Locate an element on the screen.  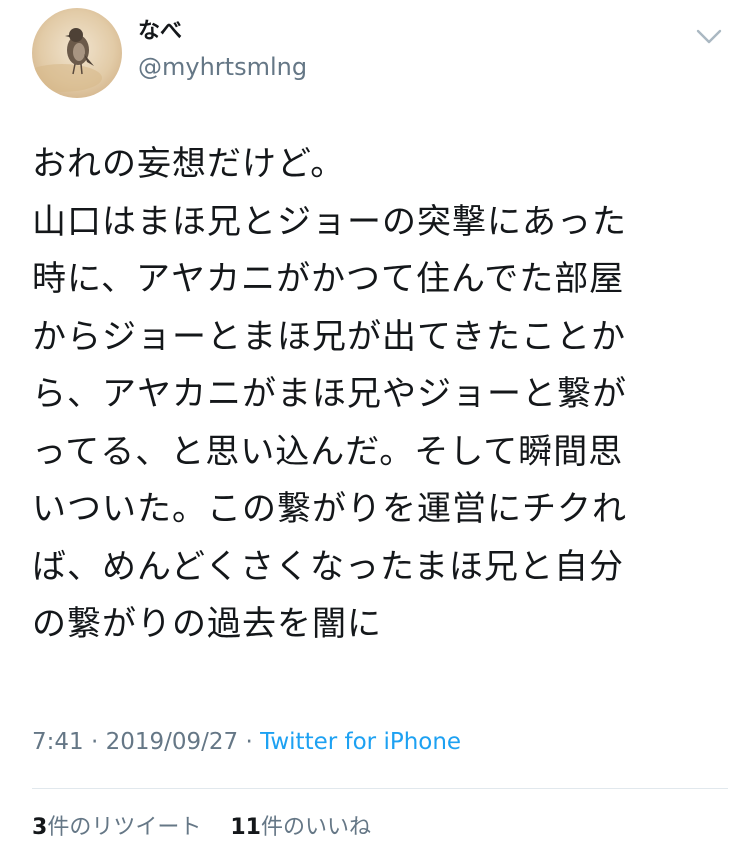
likes-stat: 11件のいいね is located at coordinates (300, 828).